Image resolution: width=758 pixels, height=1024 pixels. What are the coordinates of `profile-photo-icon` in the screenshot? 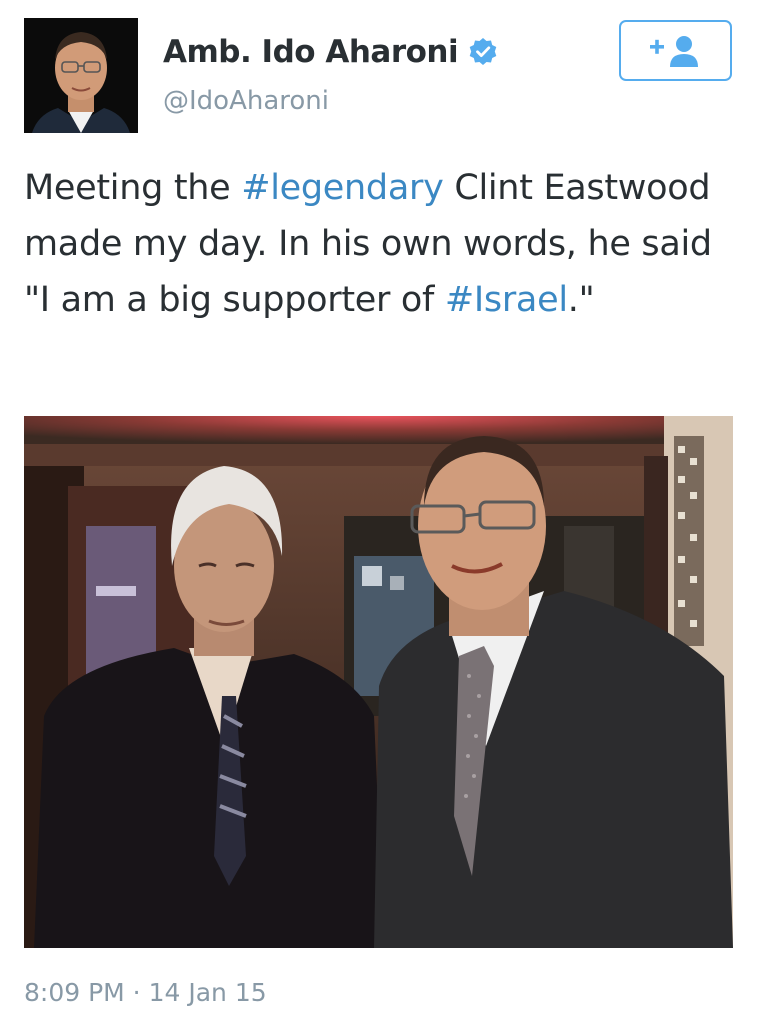 It's located at (81, 75).